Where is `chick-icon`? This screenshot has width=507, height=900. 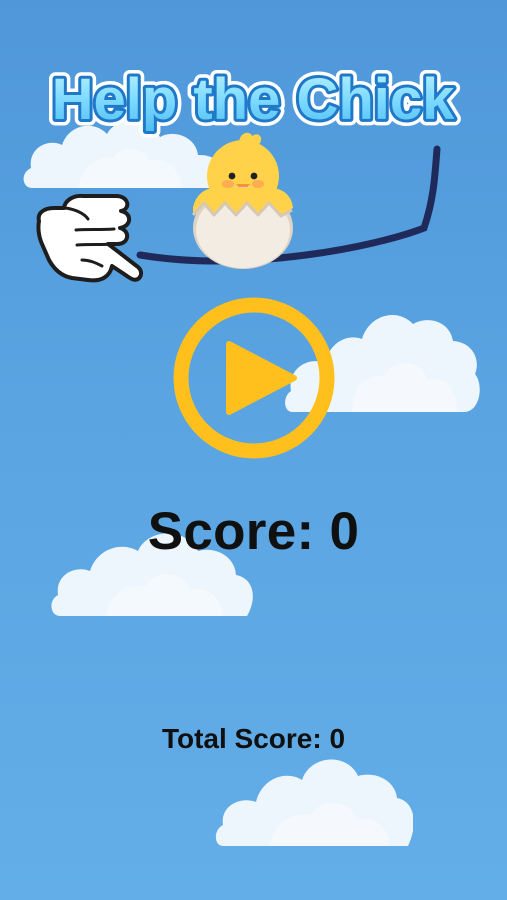
chick-icon is located at coordinates (242, 200).